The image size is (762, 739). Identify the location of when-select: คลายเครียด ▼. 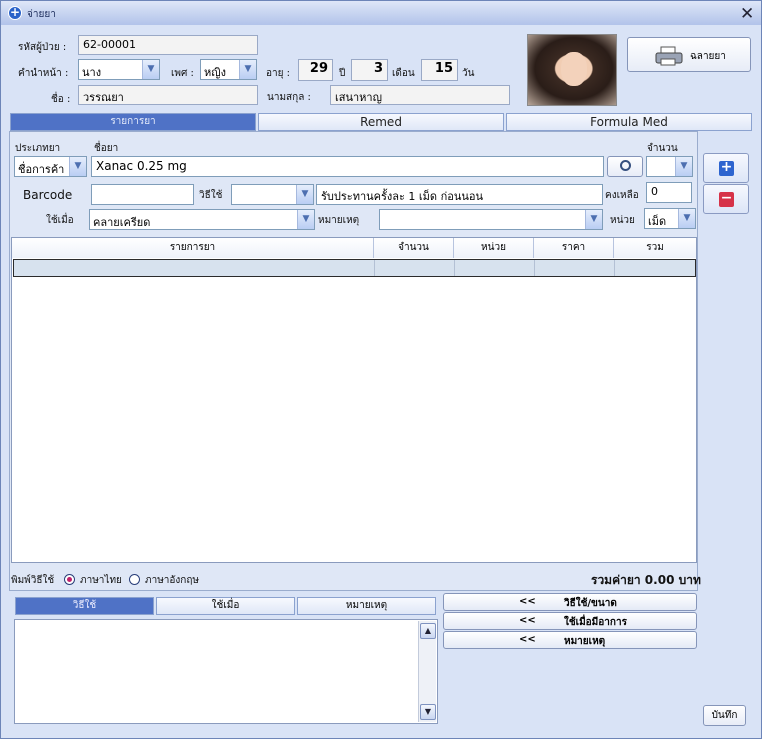
(202, 219).